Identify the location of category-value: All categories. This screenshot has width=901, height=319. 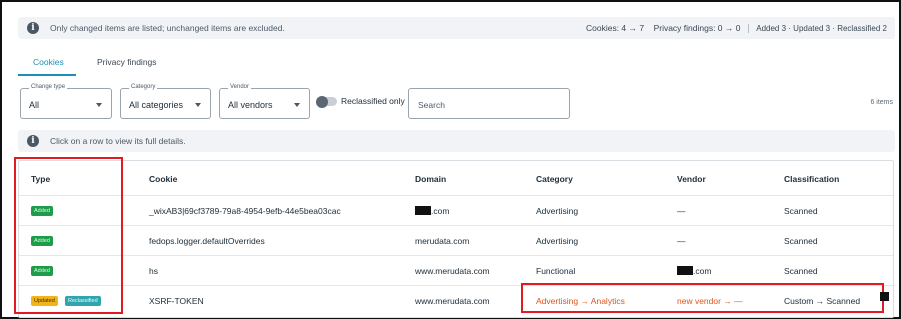
(156, 105).